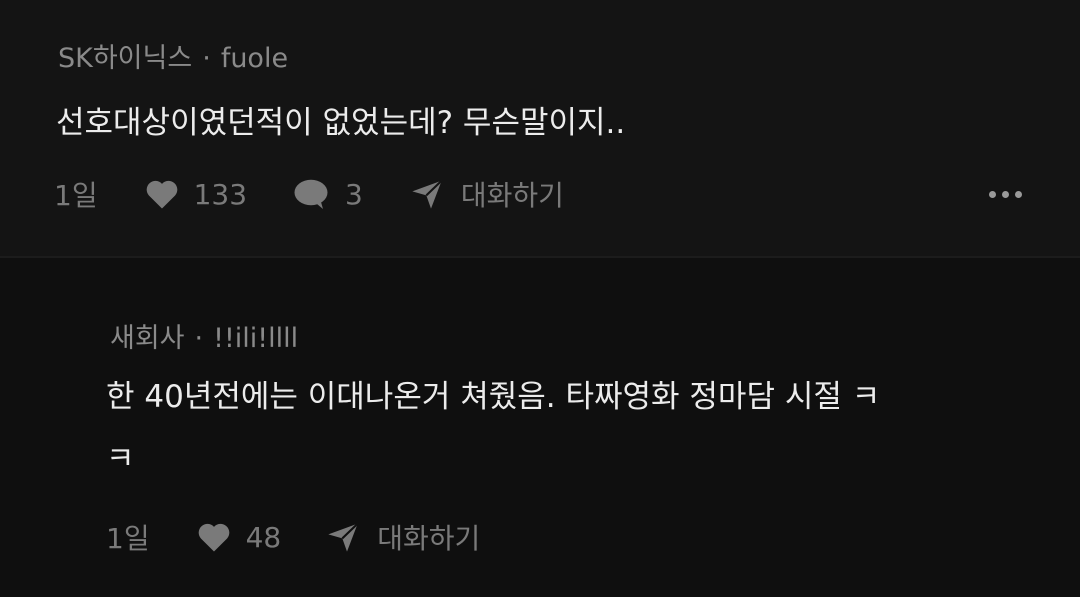 The width and height of the screenshot is (1080, 597). Describe the element at coordinates (220, 194) in the screenshot. I see `like-count: 133` at that location.